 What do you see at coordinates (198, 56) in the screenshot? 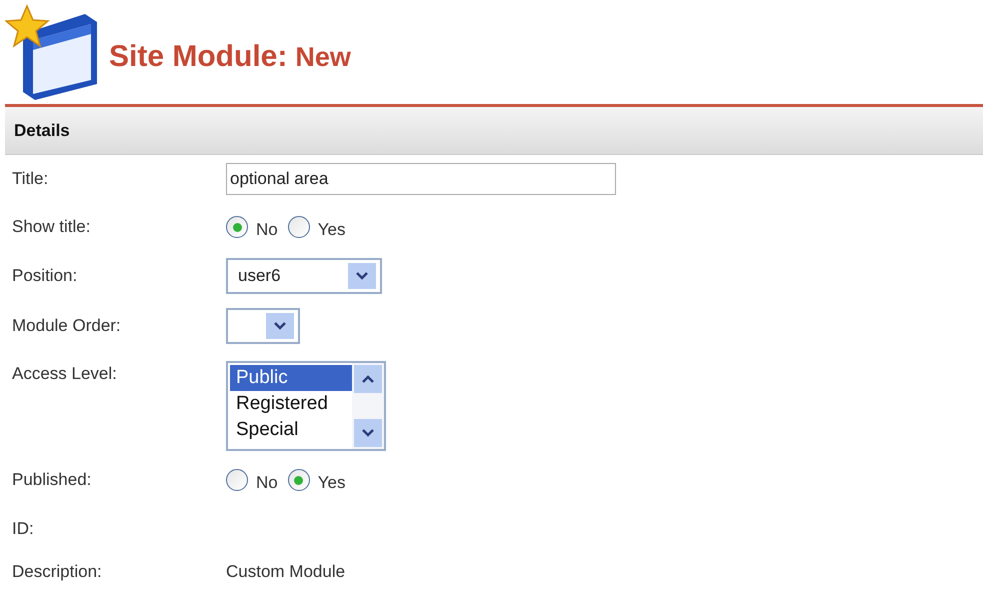
I see `page-title: Site Module:` at bounding box center [198, 56].